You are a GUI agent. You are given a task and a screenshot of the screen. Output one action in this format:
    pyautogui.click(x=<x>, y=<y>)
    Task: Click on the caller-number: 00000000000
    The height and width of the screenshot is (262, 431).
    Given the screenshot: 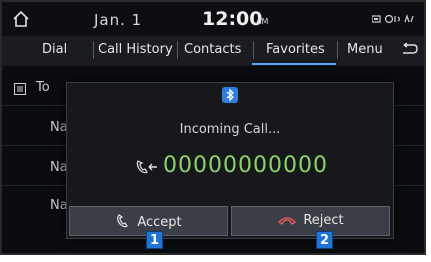 What is the action you would take?
    pyautogui.click(x=245, y=165)
    